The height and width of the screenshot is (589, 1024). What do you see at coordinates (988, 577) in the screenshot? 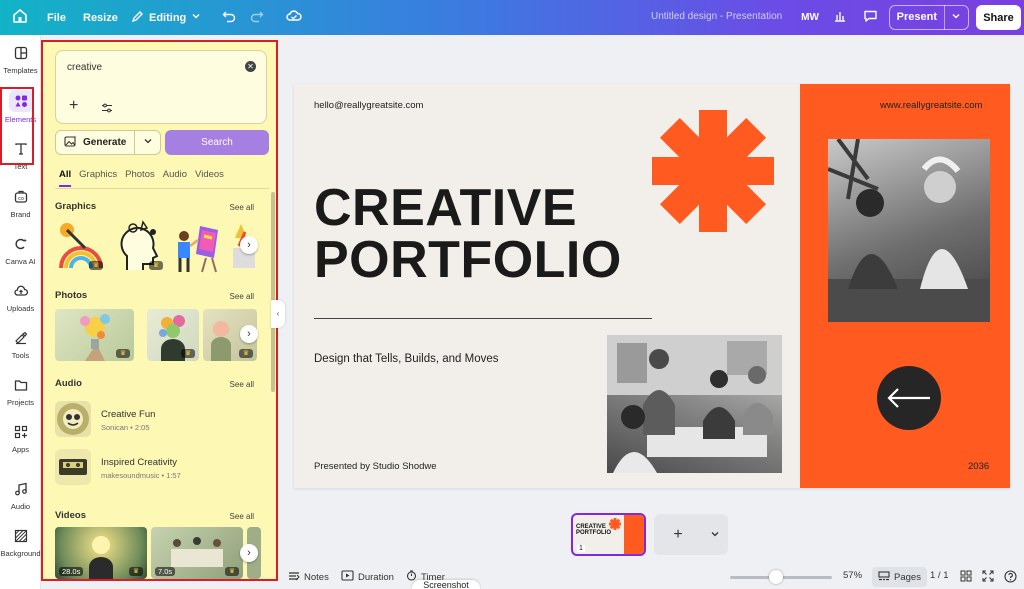
I see `fullscreen-button` at bounding box center [988, 577].